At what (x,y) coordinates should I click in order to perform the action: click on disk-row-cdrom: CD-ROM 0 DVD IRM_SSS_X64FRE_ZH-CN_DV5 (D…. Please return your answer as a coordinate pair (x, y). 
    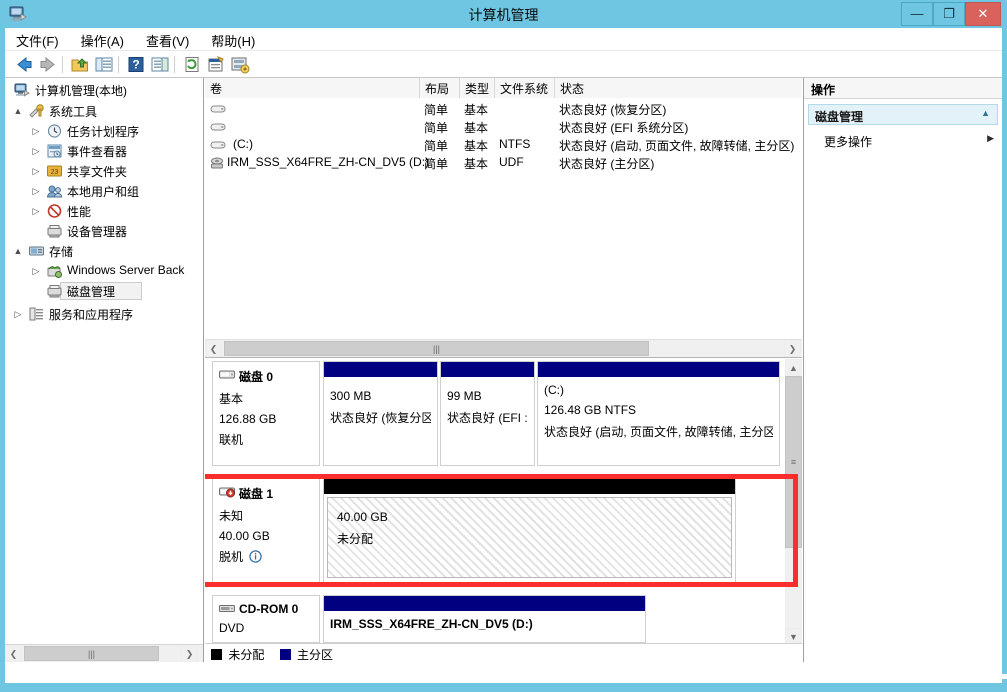
    Looking at the image, I should click on (495, 619).